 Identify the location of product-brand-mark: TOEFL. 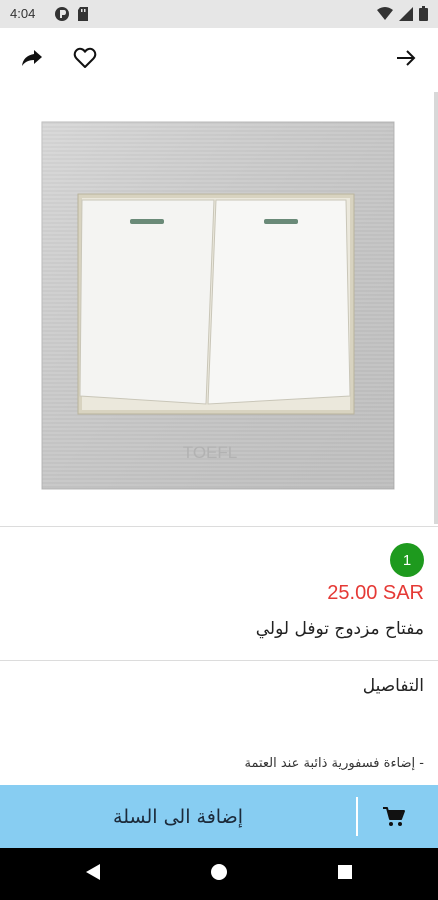
(210, 452).